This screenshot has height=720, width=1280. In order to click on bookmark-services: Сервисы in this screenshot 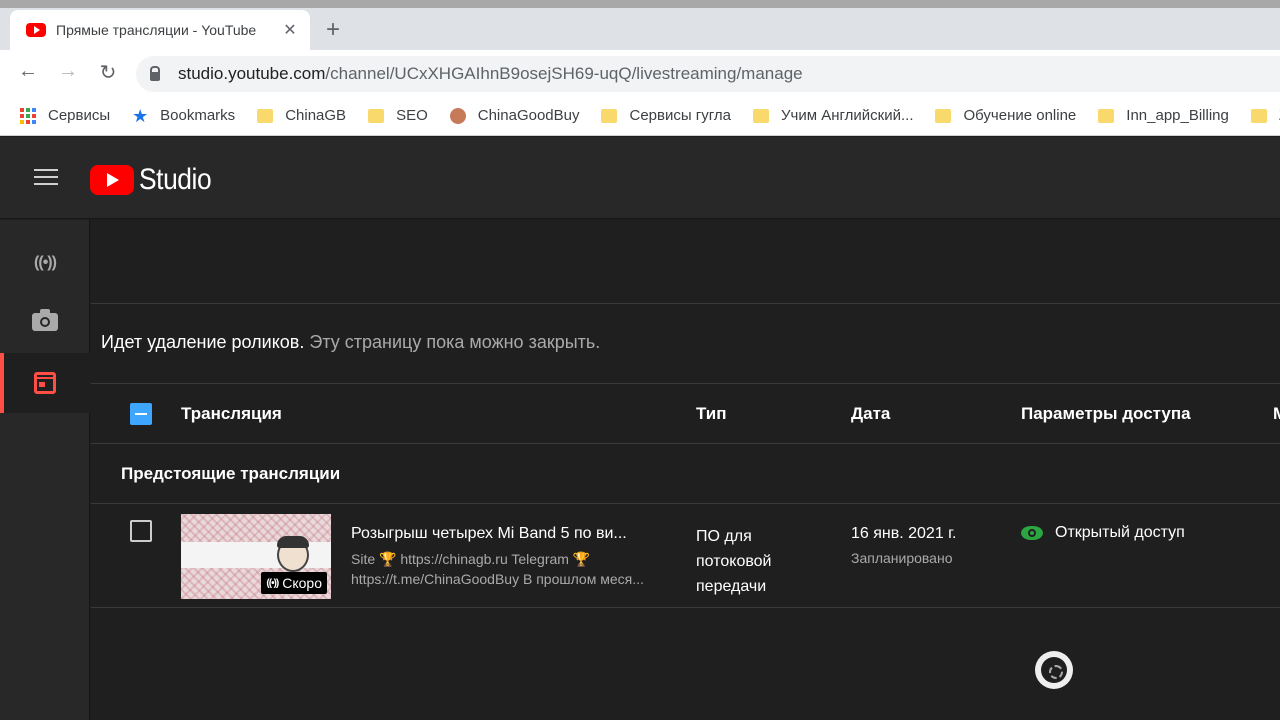, I will do `click(65, 115)`.